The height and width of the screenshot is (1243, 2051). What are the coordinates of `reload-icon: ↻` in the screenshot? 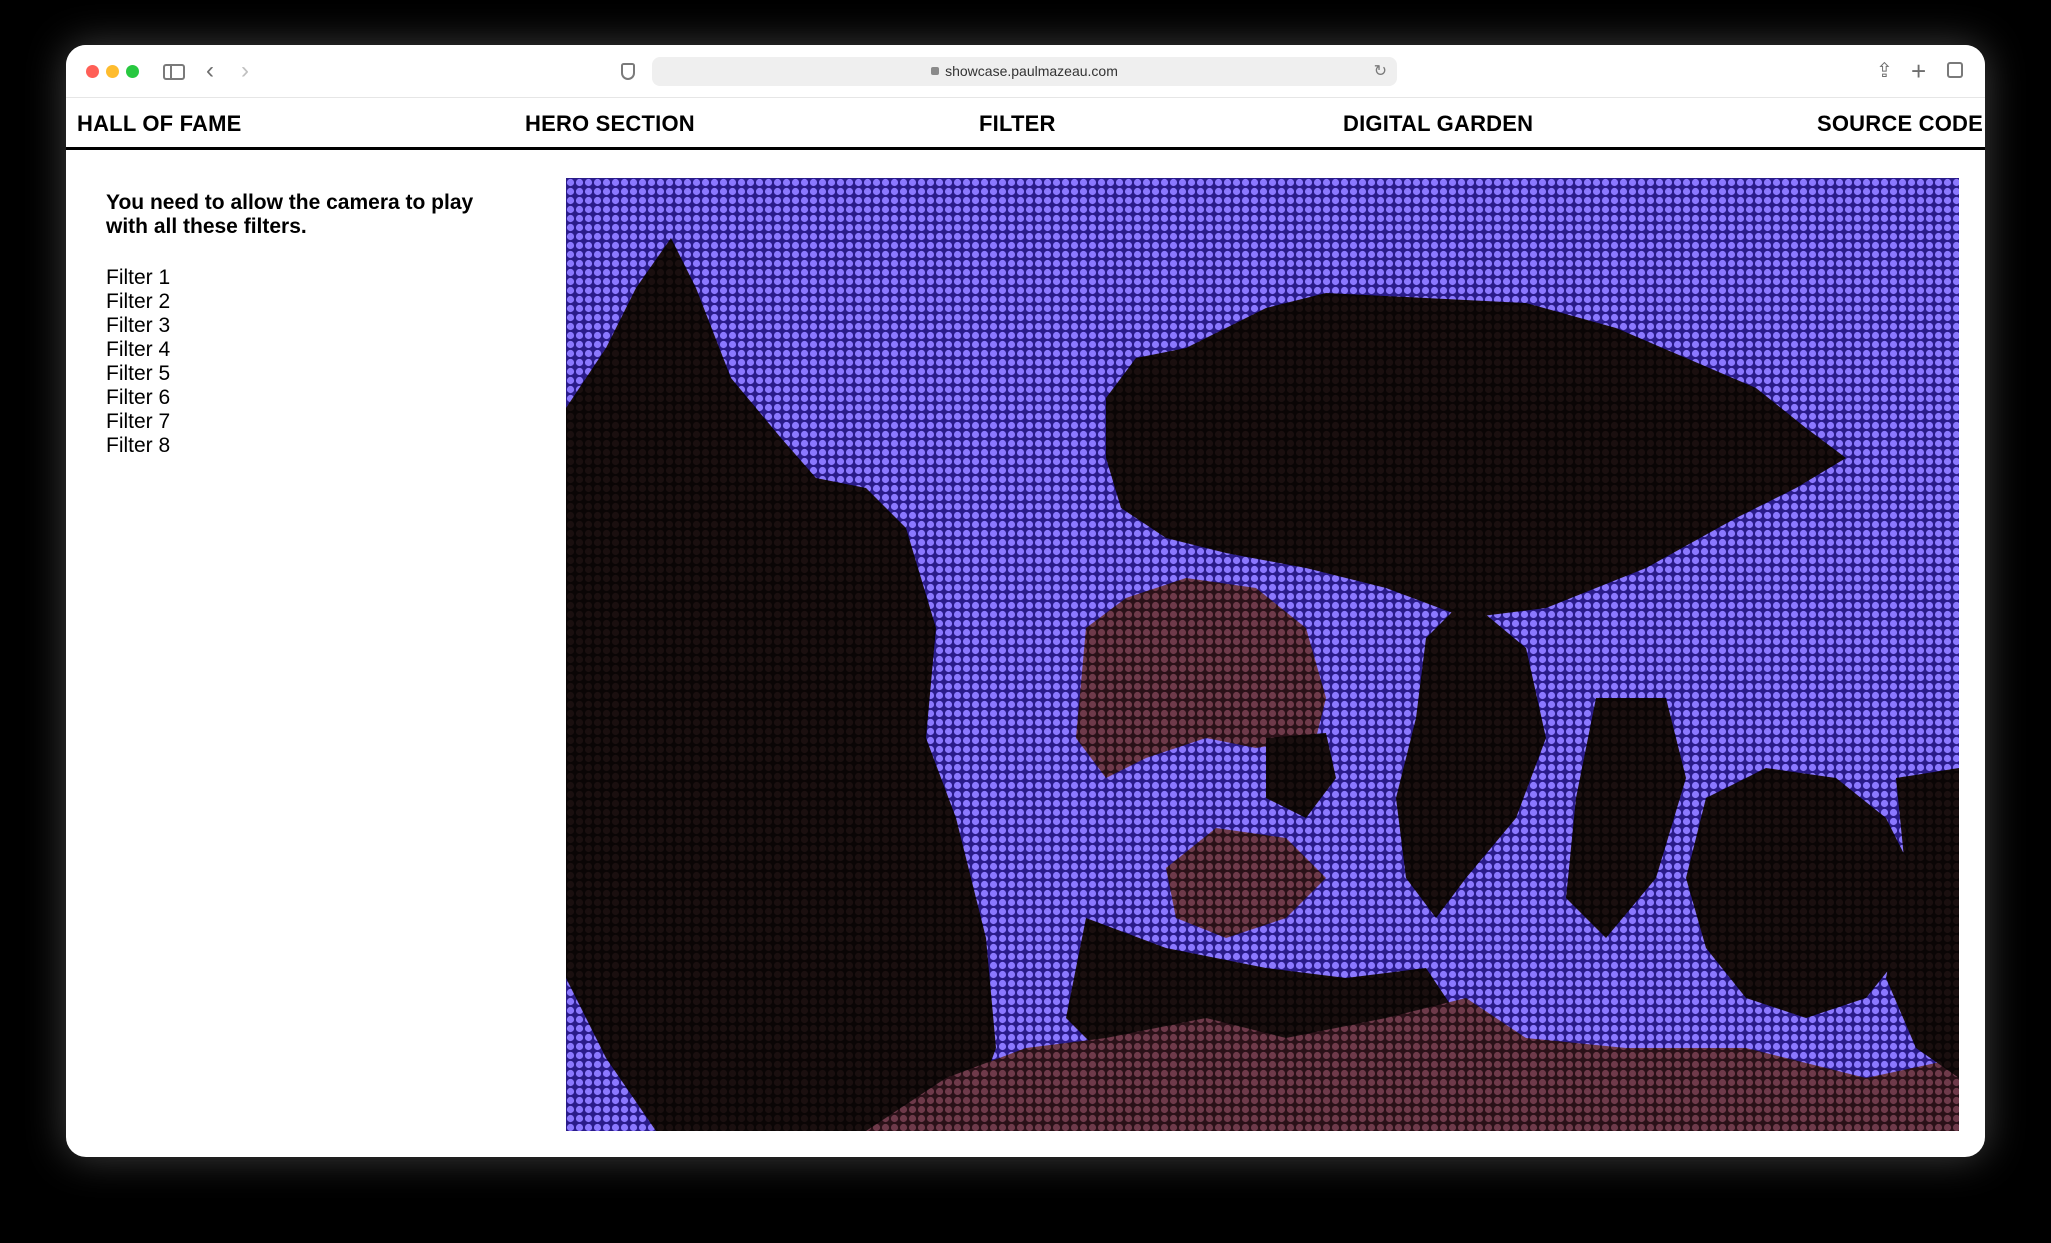 It's located at (1380, 71).